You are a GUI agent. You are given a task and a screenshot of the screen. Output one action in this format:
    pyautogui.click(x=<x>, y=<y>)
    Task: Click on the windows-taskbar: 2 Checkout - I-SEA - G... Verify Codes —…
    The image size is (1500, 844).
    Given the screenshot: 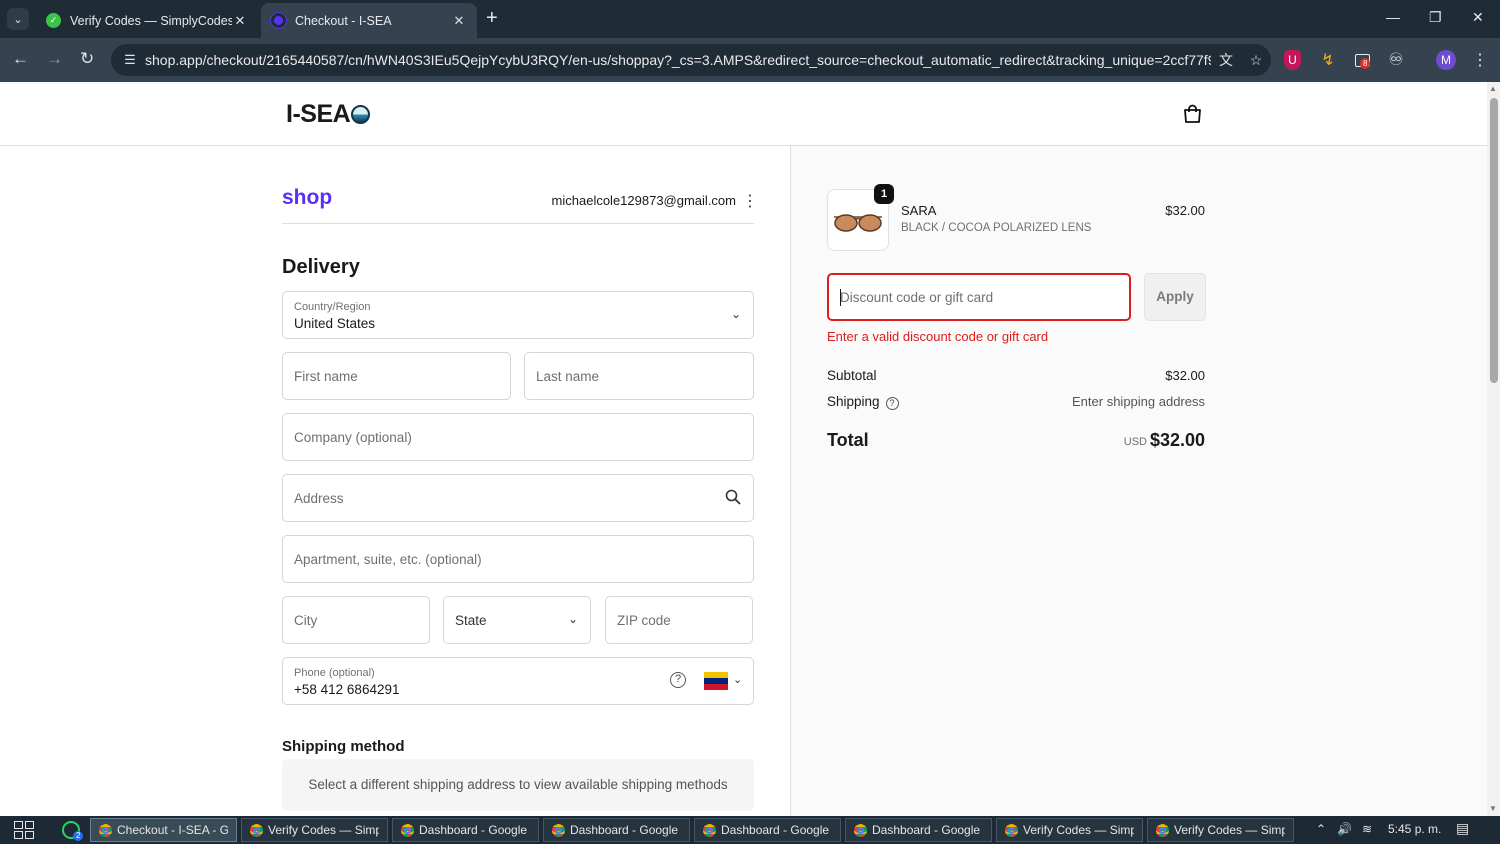 What is the action you would take?
    pyautogui.click(x=750, y=830)
    